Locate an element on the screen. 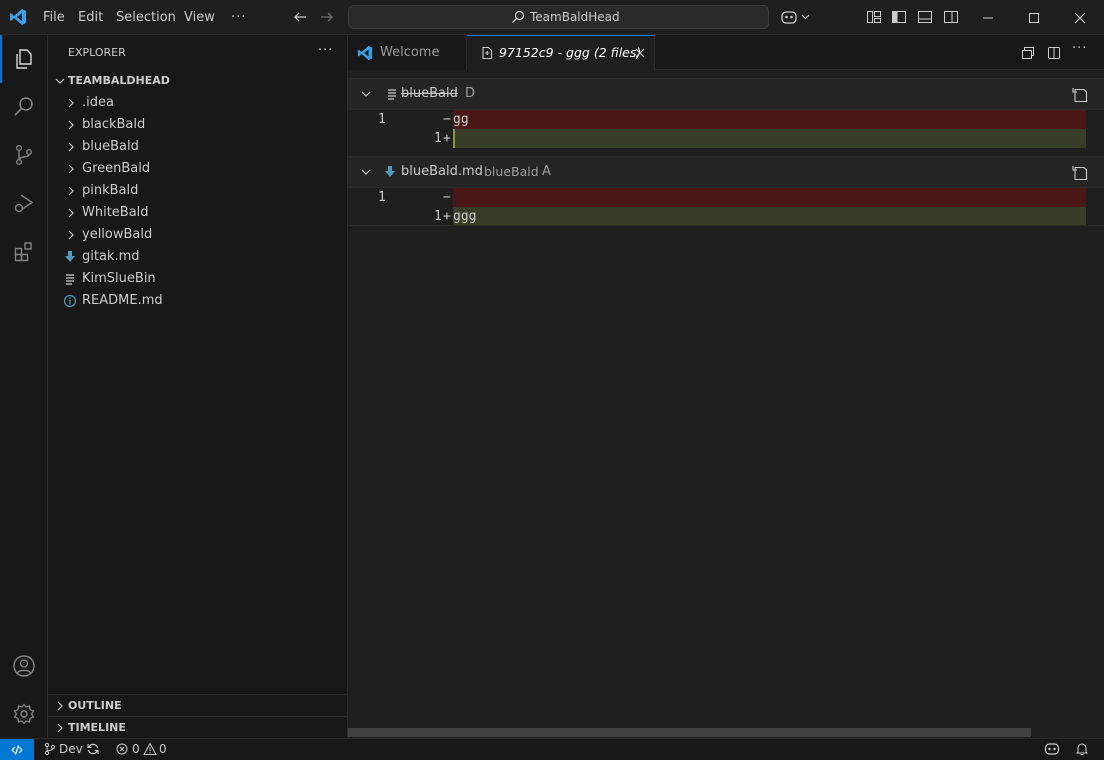 This screenshot has height=760, width=1104. editor-tab-bar: Welcome 97152c9 - ggg (2 files) ··· is located at coordinates (726, 53).